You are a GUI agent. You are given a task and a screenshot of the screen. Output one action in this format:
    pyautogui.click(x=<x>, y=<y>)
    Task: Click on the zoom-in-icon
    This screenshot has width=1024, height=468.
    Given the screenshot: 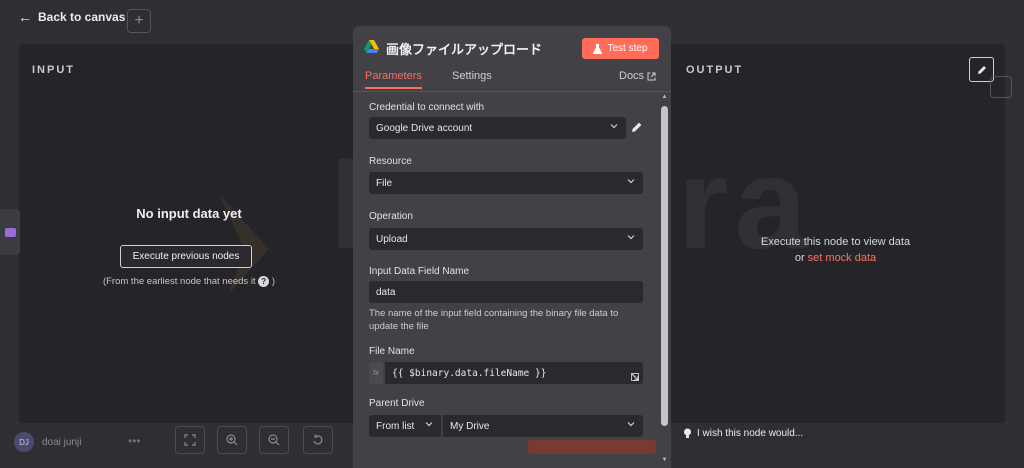 What is the action you would take?
    pyautogui.click(x=232, y=440)
    